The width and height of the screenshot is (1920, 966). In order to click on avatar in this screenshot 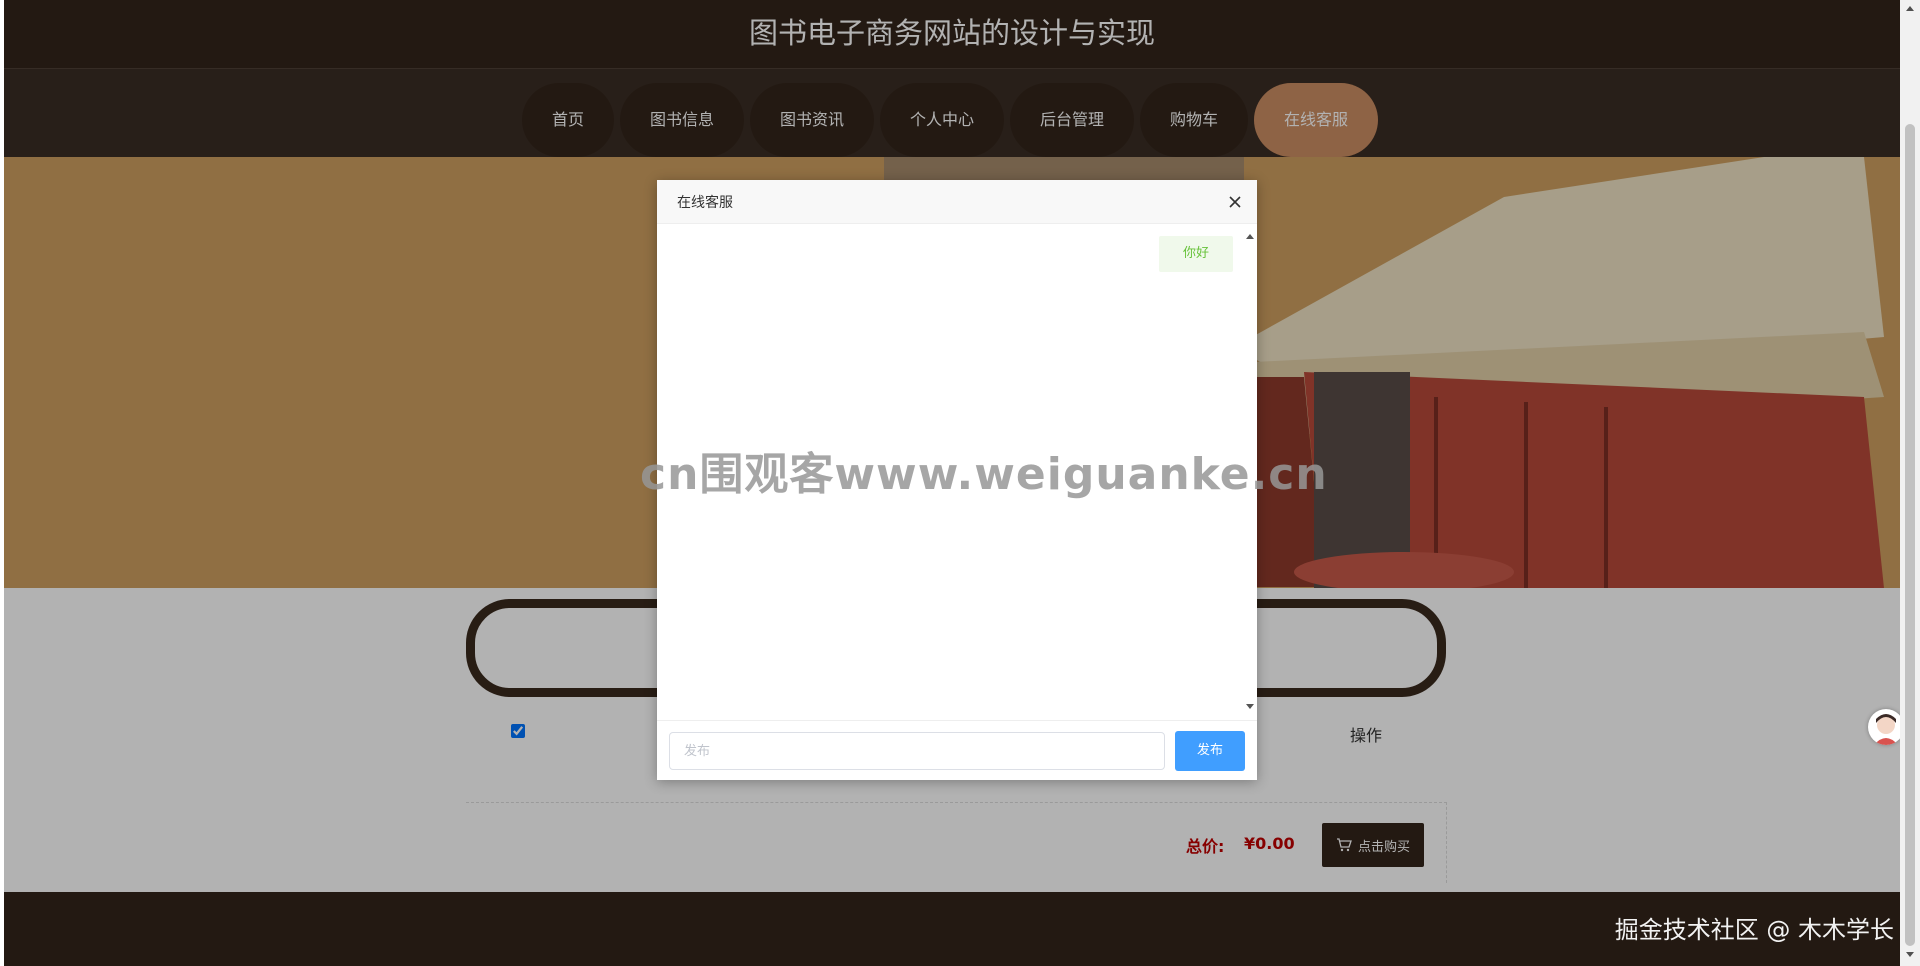, I will do `click(1884, 727)`.